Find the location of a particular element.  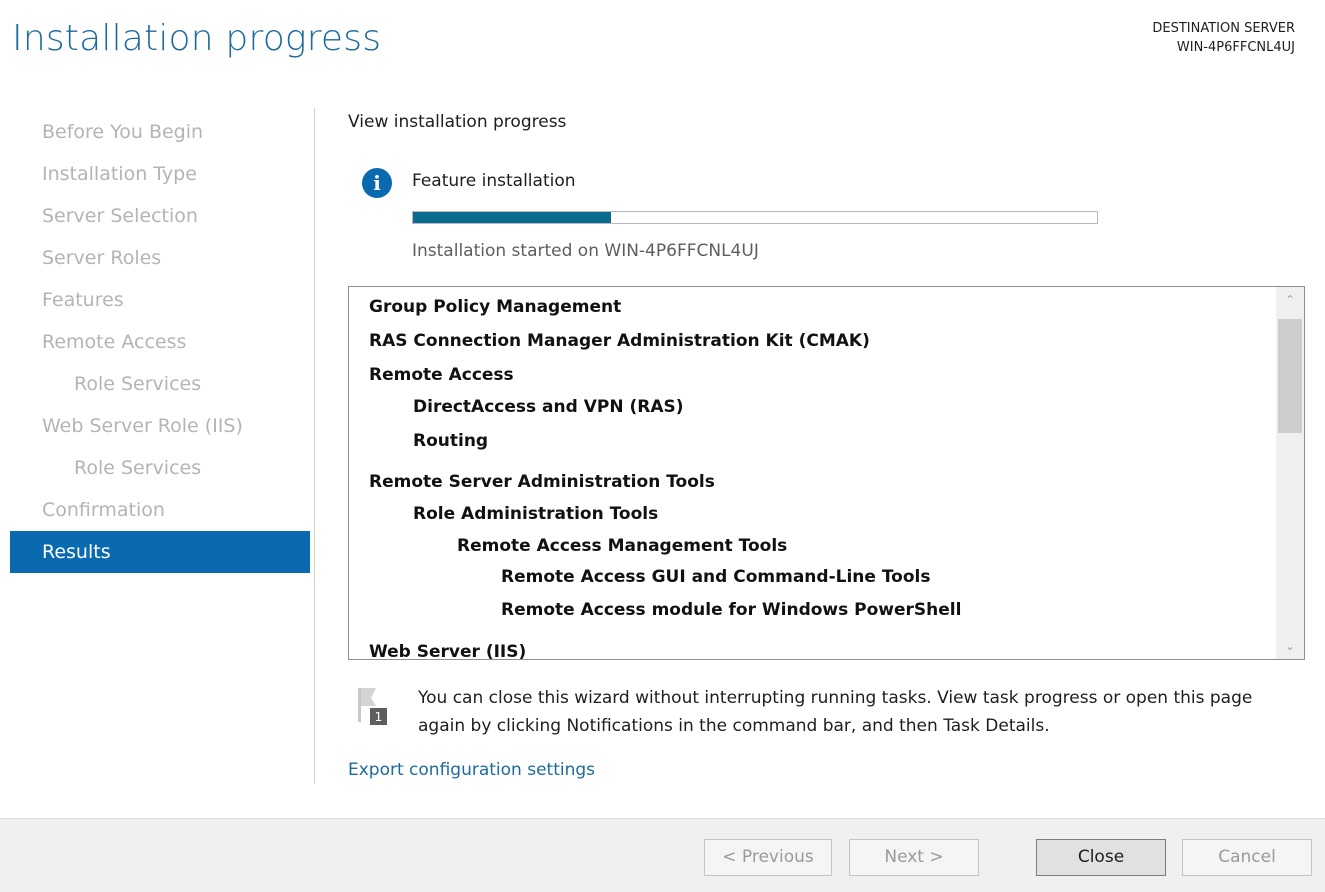

destination-server-name: WIN-4P6FFCNL4UJ is located at coordinates (1235, 47).